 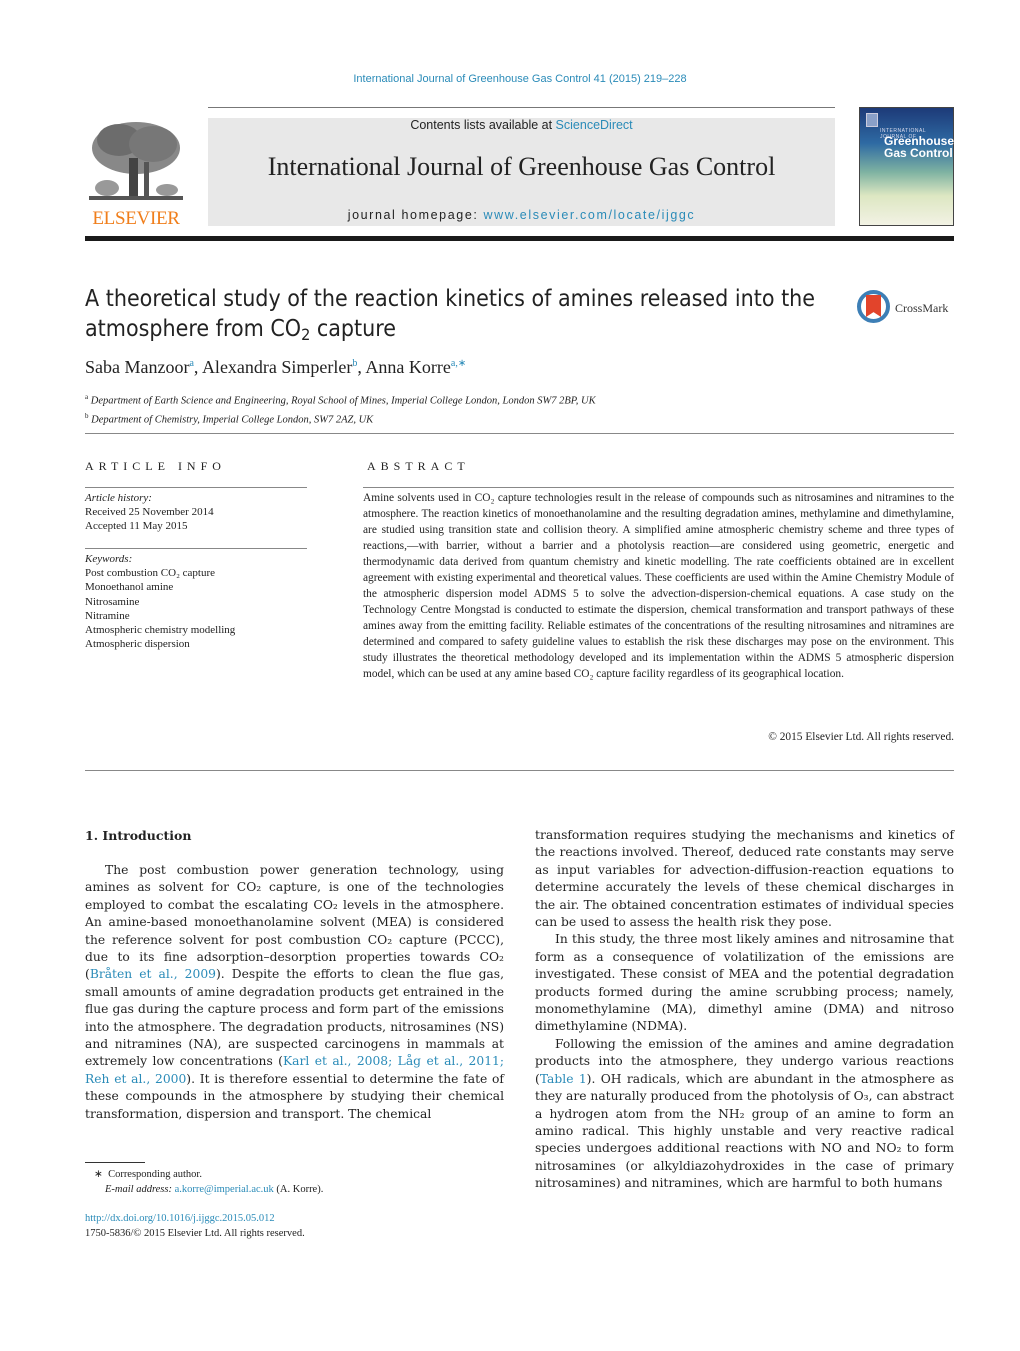 What do you see at coordinates (353, 329) in the screenshot?
I see `title-text-end: capture` at bounding box center [353, 329].